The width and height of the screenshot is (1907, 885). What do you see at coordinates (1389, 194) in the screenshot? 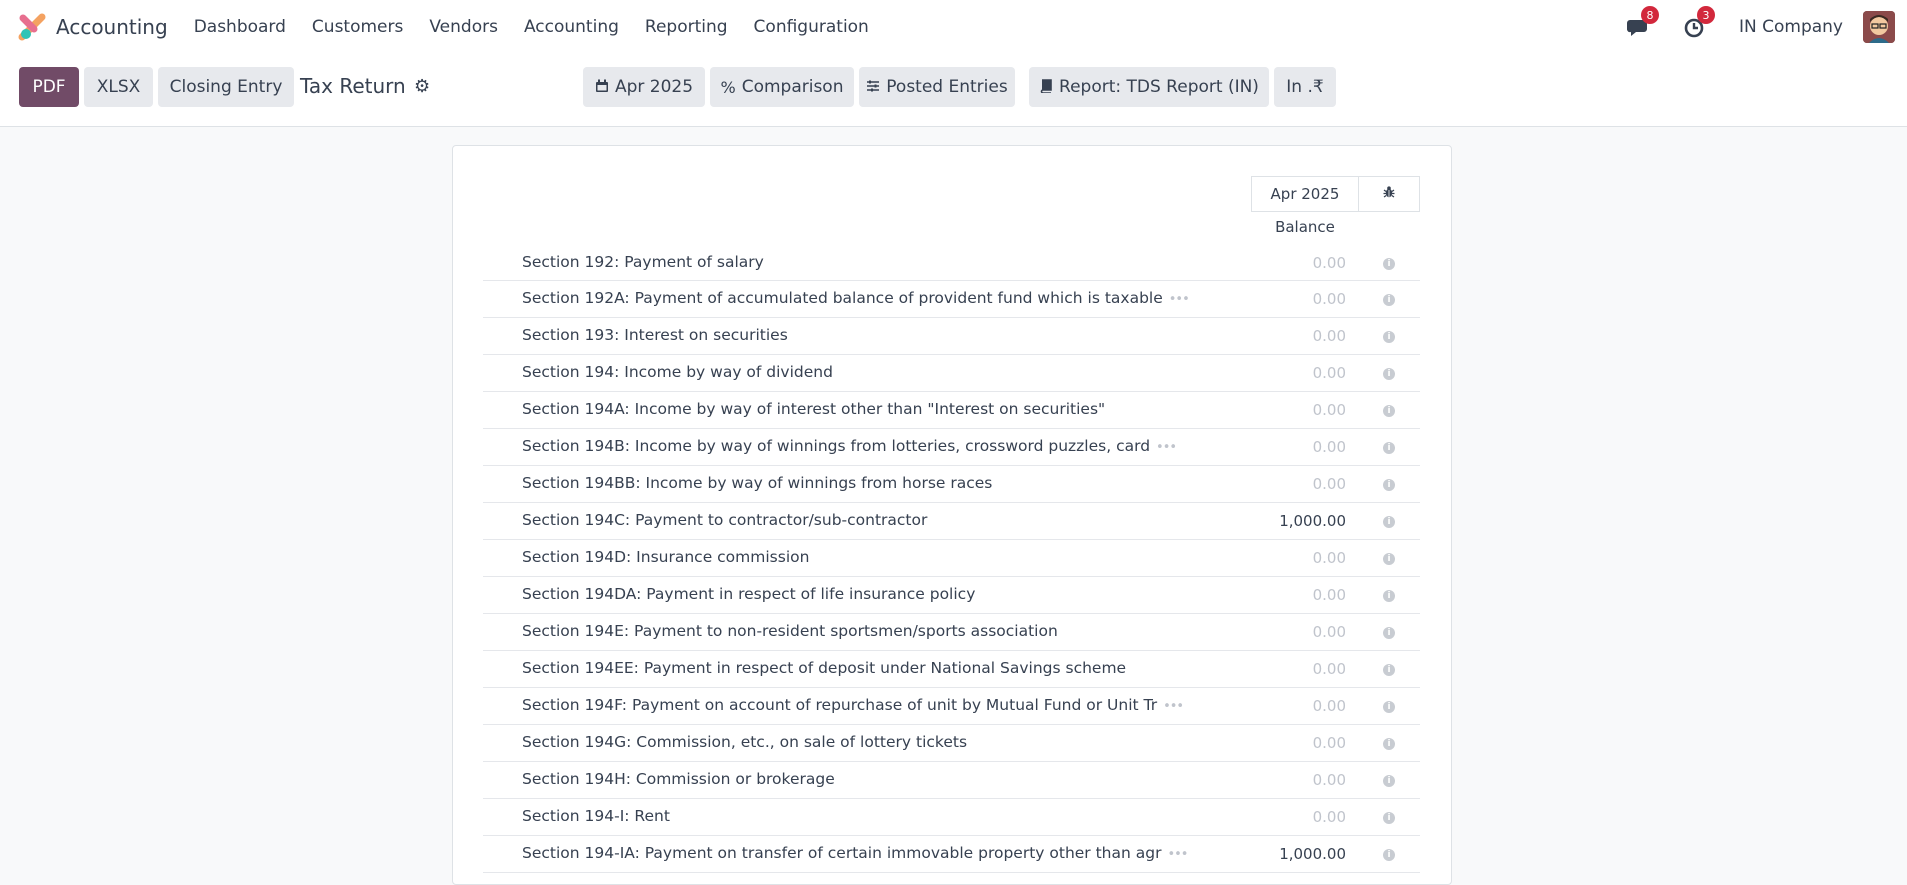
I see `debug-column-header` at bounding box center [1389, 194].